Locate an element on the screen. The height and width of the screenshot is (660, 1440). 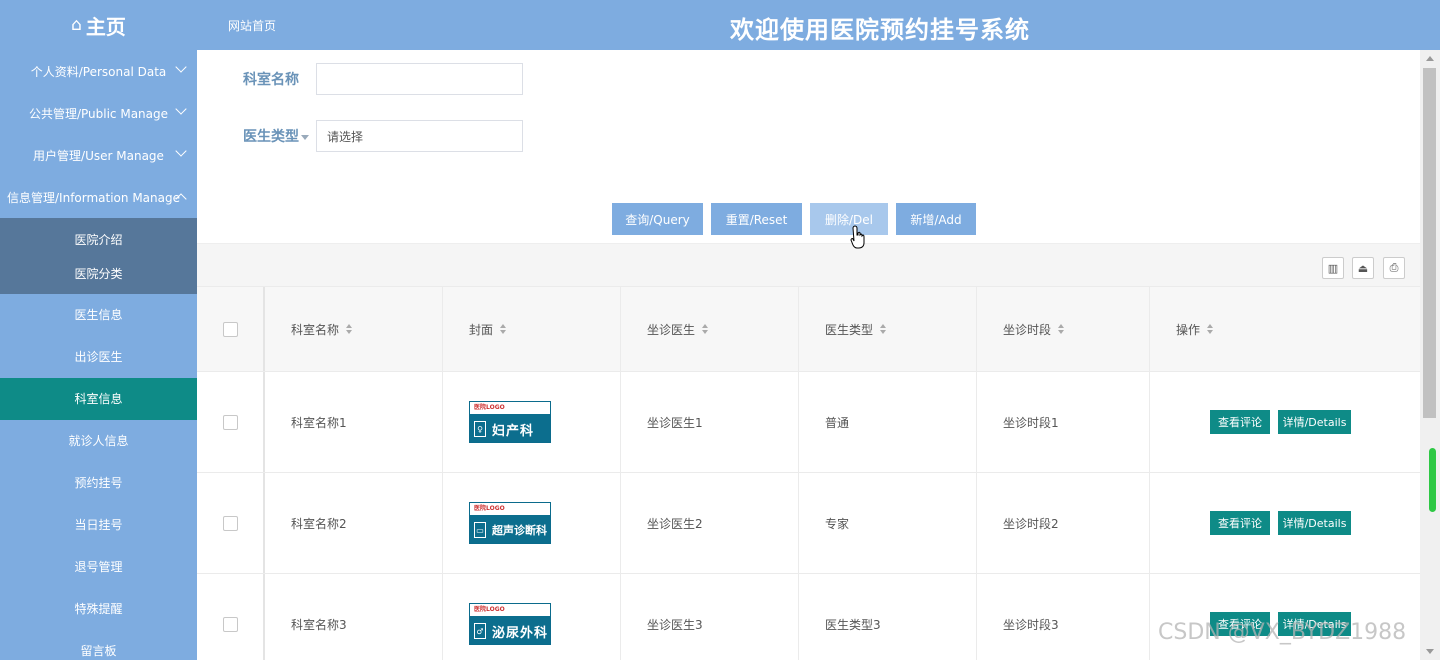
sidebar-item-doctor-info: 医生信息 is located at coordinates (98, 315).